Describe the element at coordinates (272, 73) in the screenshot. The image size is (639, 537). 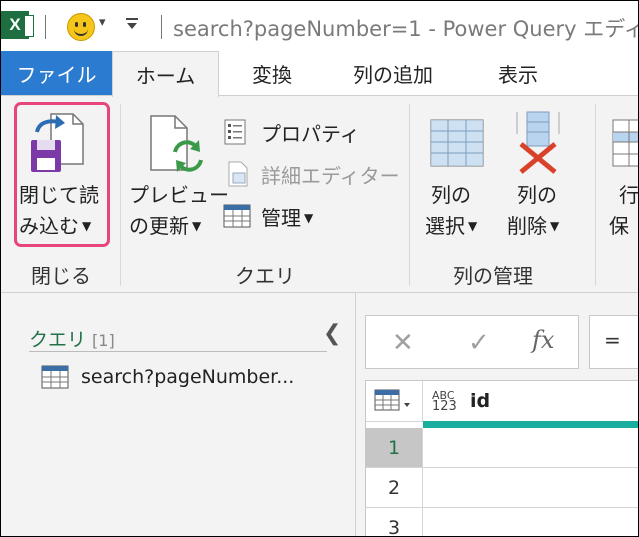
I see `tab-transform: 変換` at that location.